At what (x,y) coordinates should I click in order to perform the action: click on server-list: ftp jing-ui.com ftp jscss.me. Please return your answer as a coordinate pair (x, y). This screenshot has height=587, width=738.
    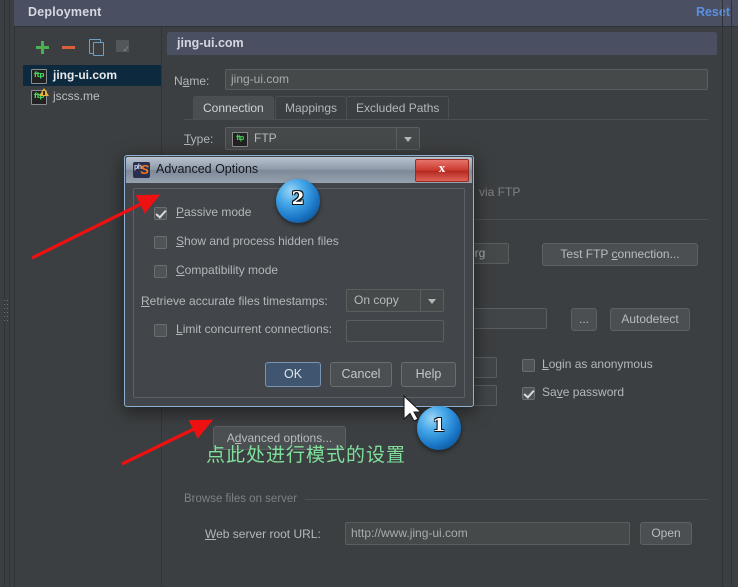
    Looking at the image, I should click on (92, 86).